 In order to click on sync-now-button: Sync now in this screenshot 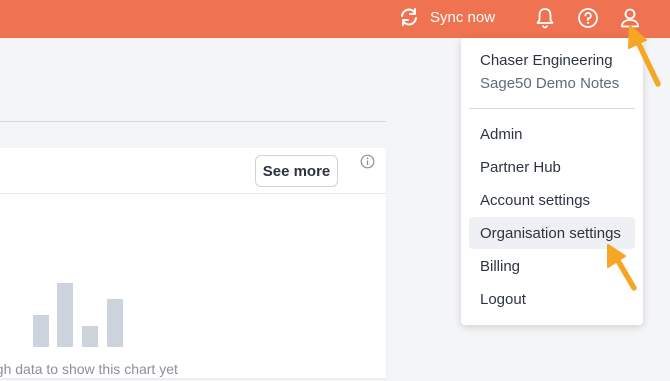, I will do `click(446, 17)`.